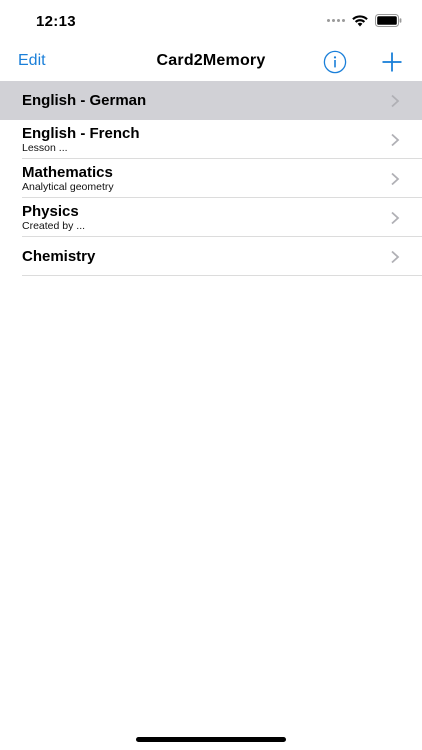 This screenshot has width=422, height=750. What do you see at coordinates (211, 100) in the screenshot?
I see `deck-row-english-german: English - German` at bounding box center [211, 100].